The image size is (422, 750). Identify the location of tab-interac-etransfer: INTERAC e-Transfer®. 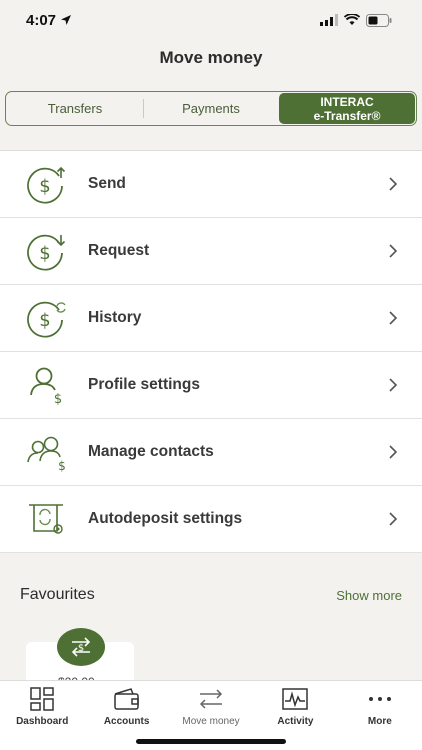
(347, 108).